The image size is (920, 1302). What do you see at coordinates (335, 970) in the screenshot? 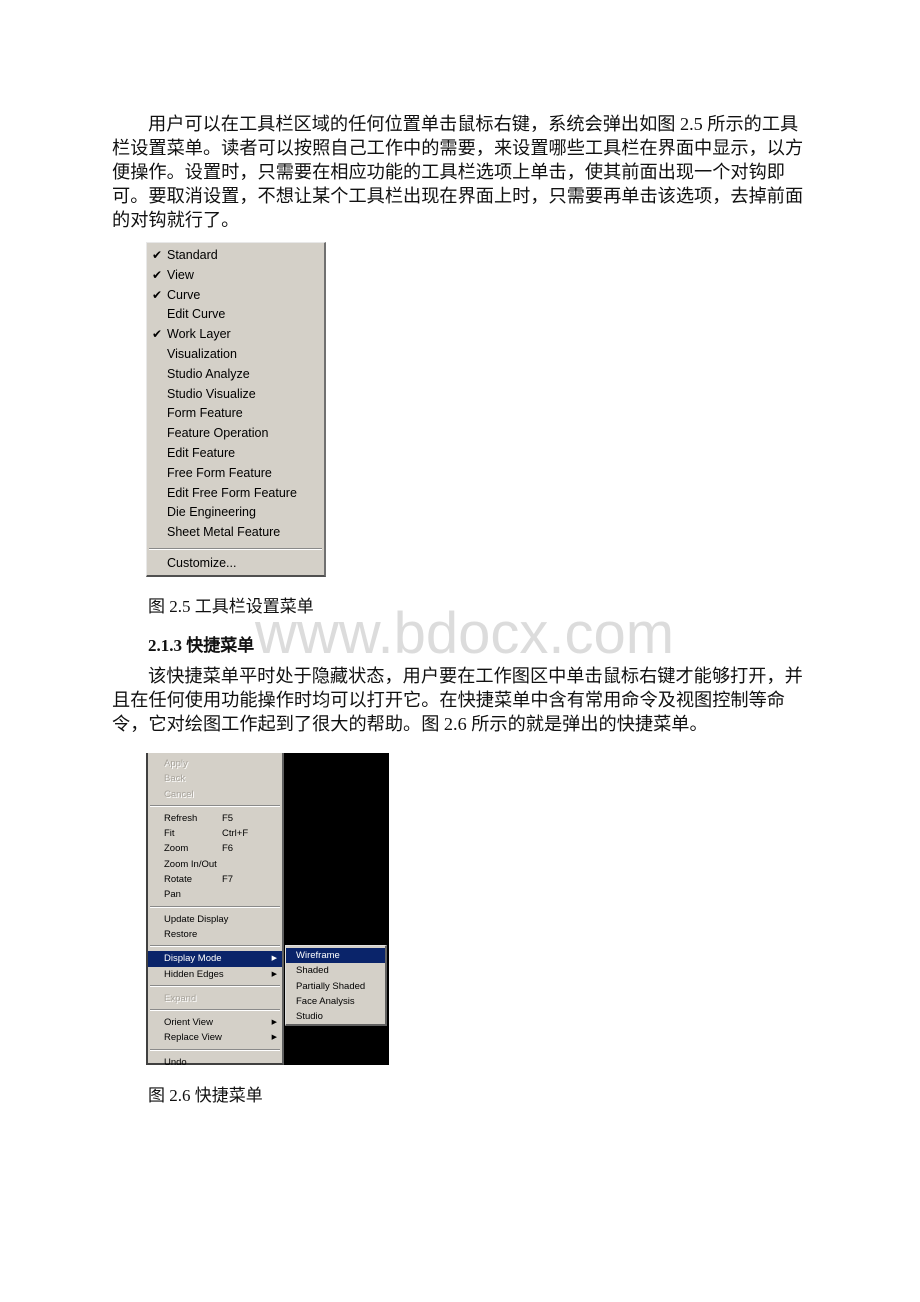
I see `display-mode-option: Shaded` at bounding box center [335, 970].